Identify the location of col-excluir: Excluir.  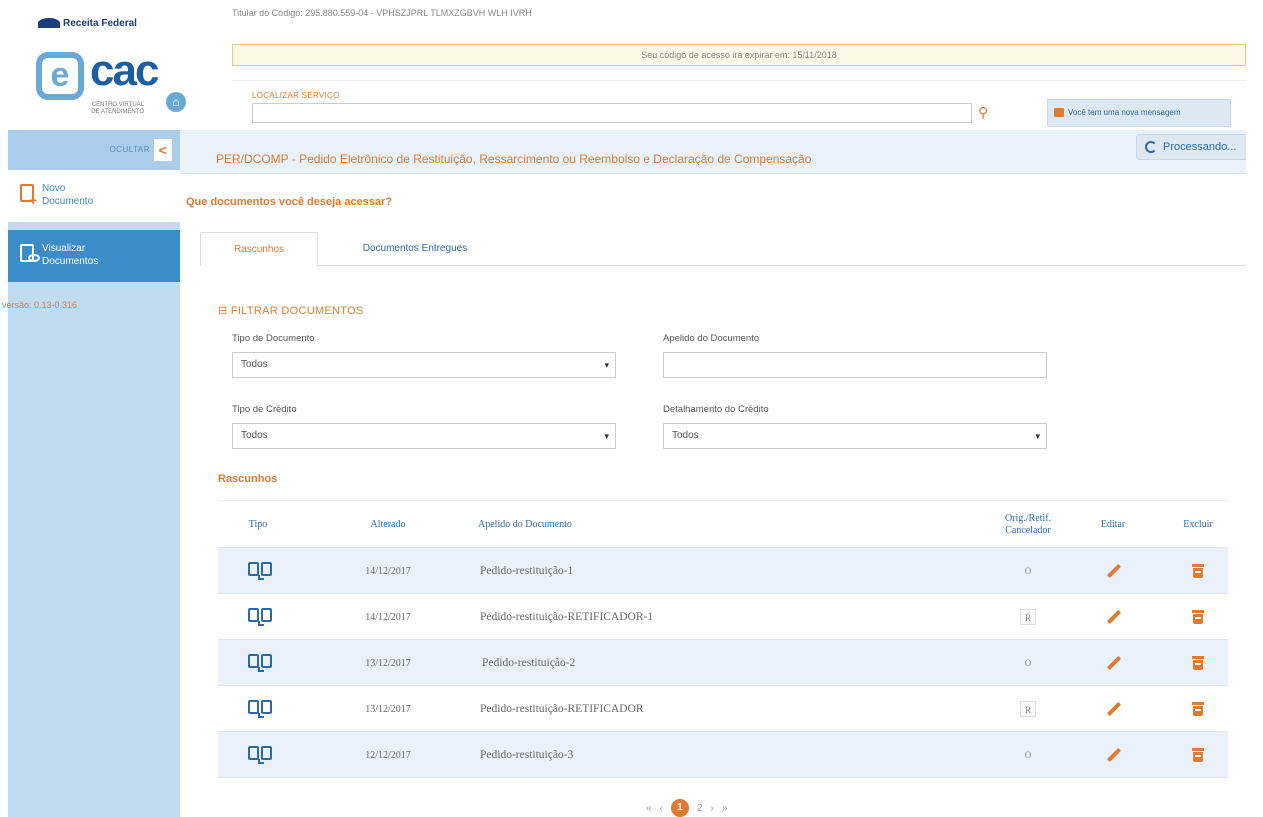
(1198, 524).